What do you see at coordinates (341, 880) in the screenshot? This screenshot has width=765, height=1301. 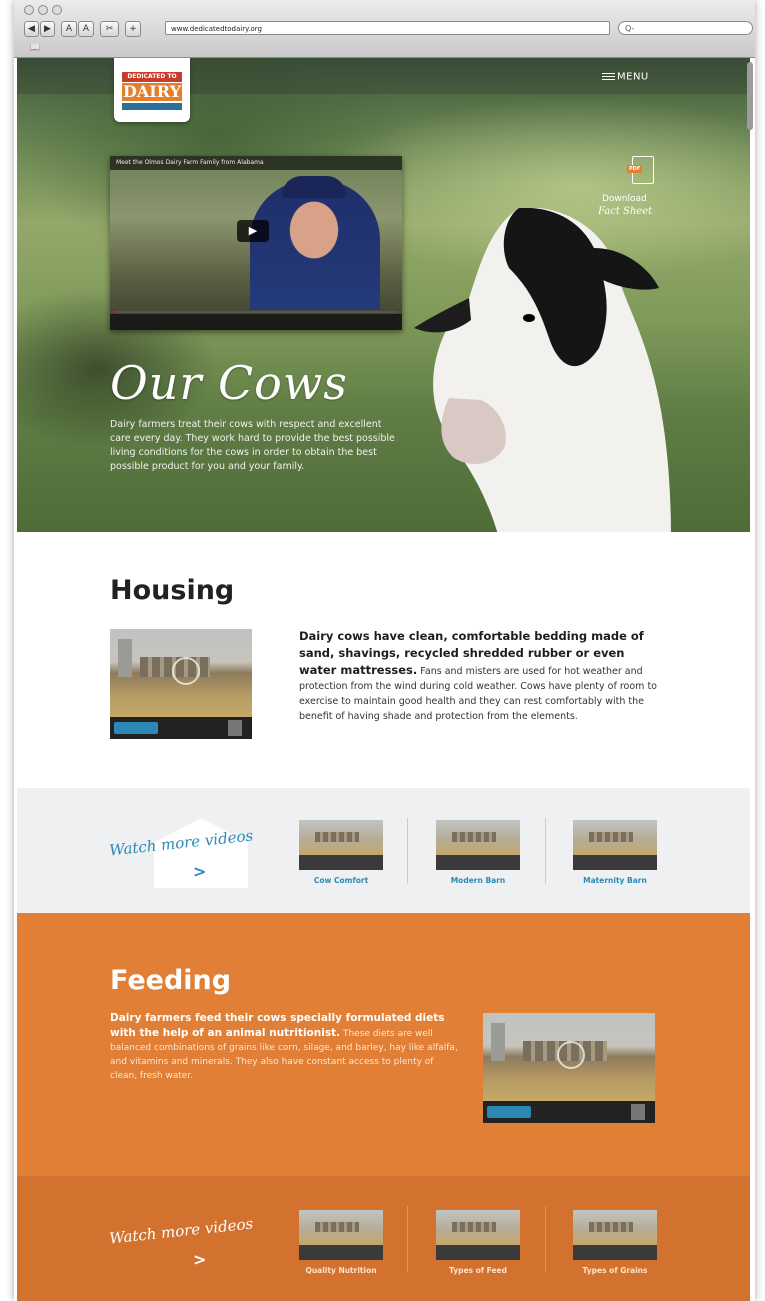 I see `video-thumbnail-label: Cow Comfort` at bounding box center [341, 880].